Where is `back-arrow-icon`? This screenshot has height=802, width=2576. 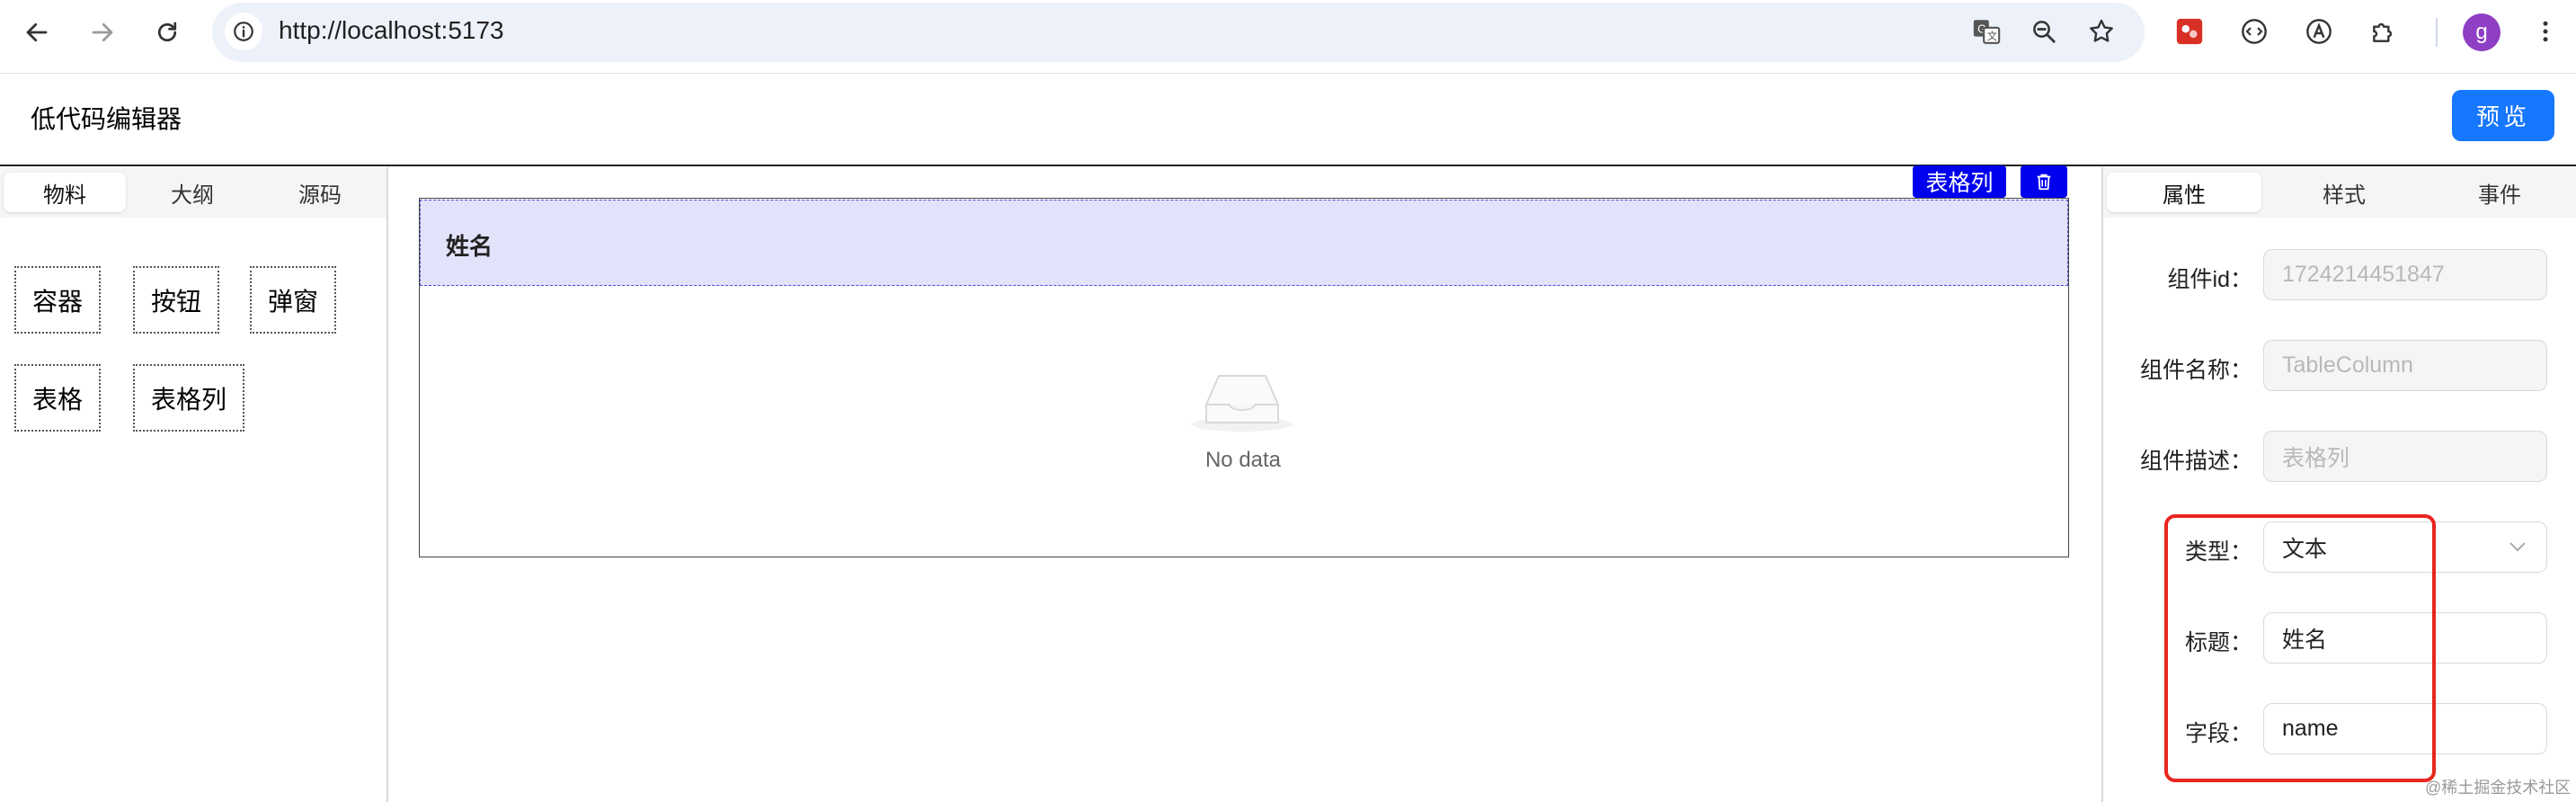
back-arrow-icon is located at coordinates (37, 32).